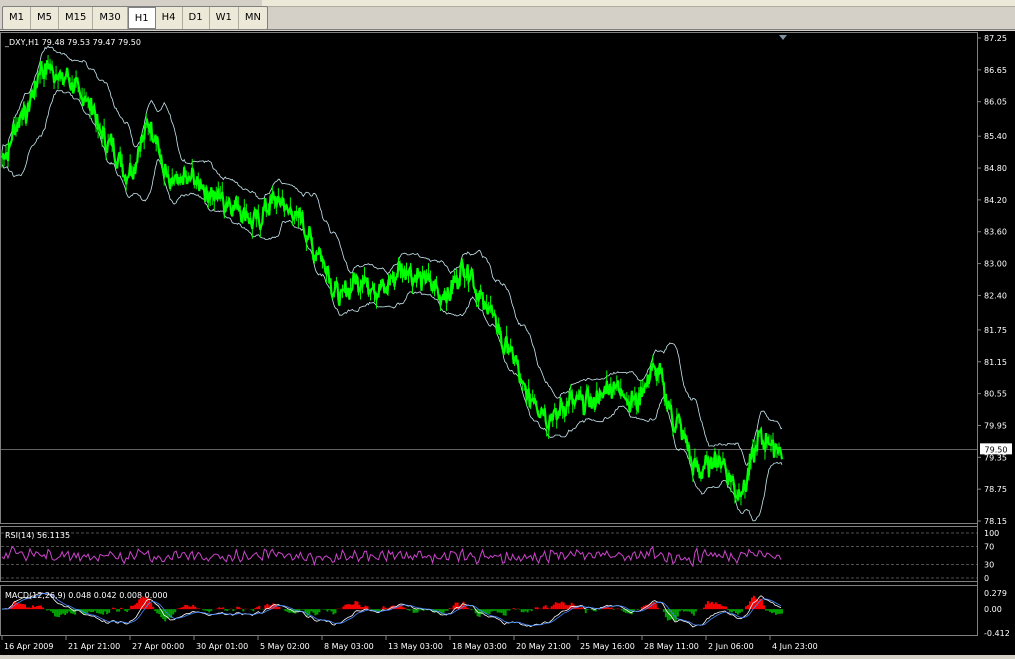 Image resolution: width=1015 pixels, height=659 pixels. Describe the element at coordinates (196, 18) in the screenshot. I see `timeframe-button-d1: D1` at that location.